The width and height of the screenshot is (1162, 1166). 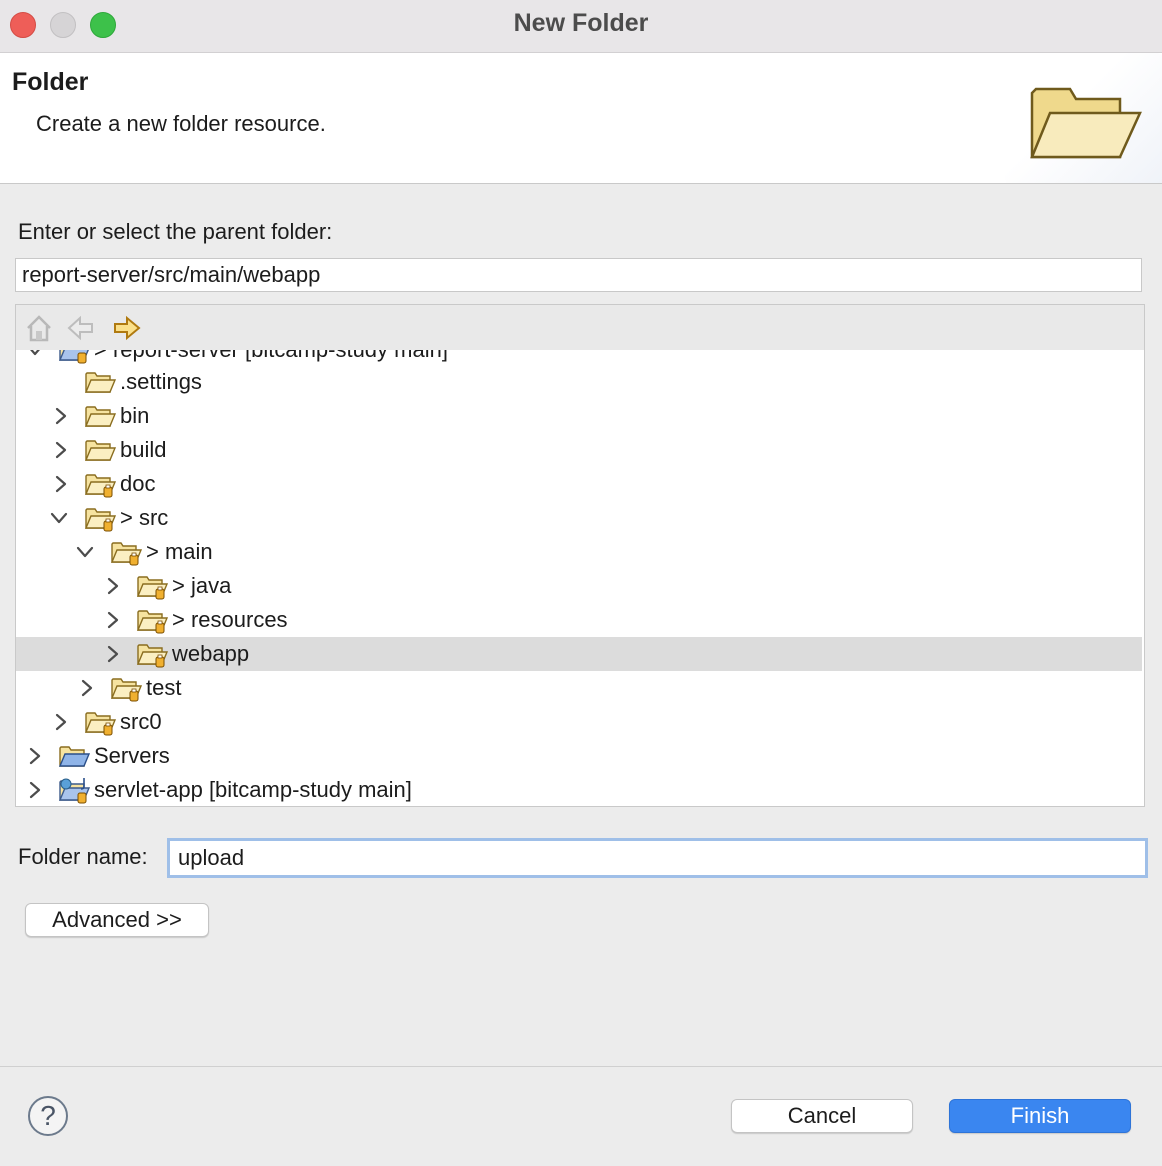 What do you see at coordinates (579, 620) in the screenshot?
I see `tree-item-resources: > resources` at bounding box center [579, 620].